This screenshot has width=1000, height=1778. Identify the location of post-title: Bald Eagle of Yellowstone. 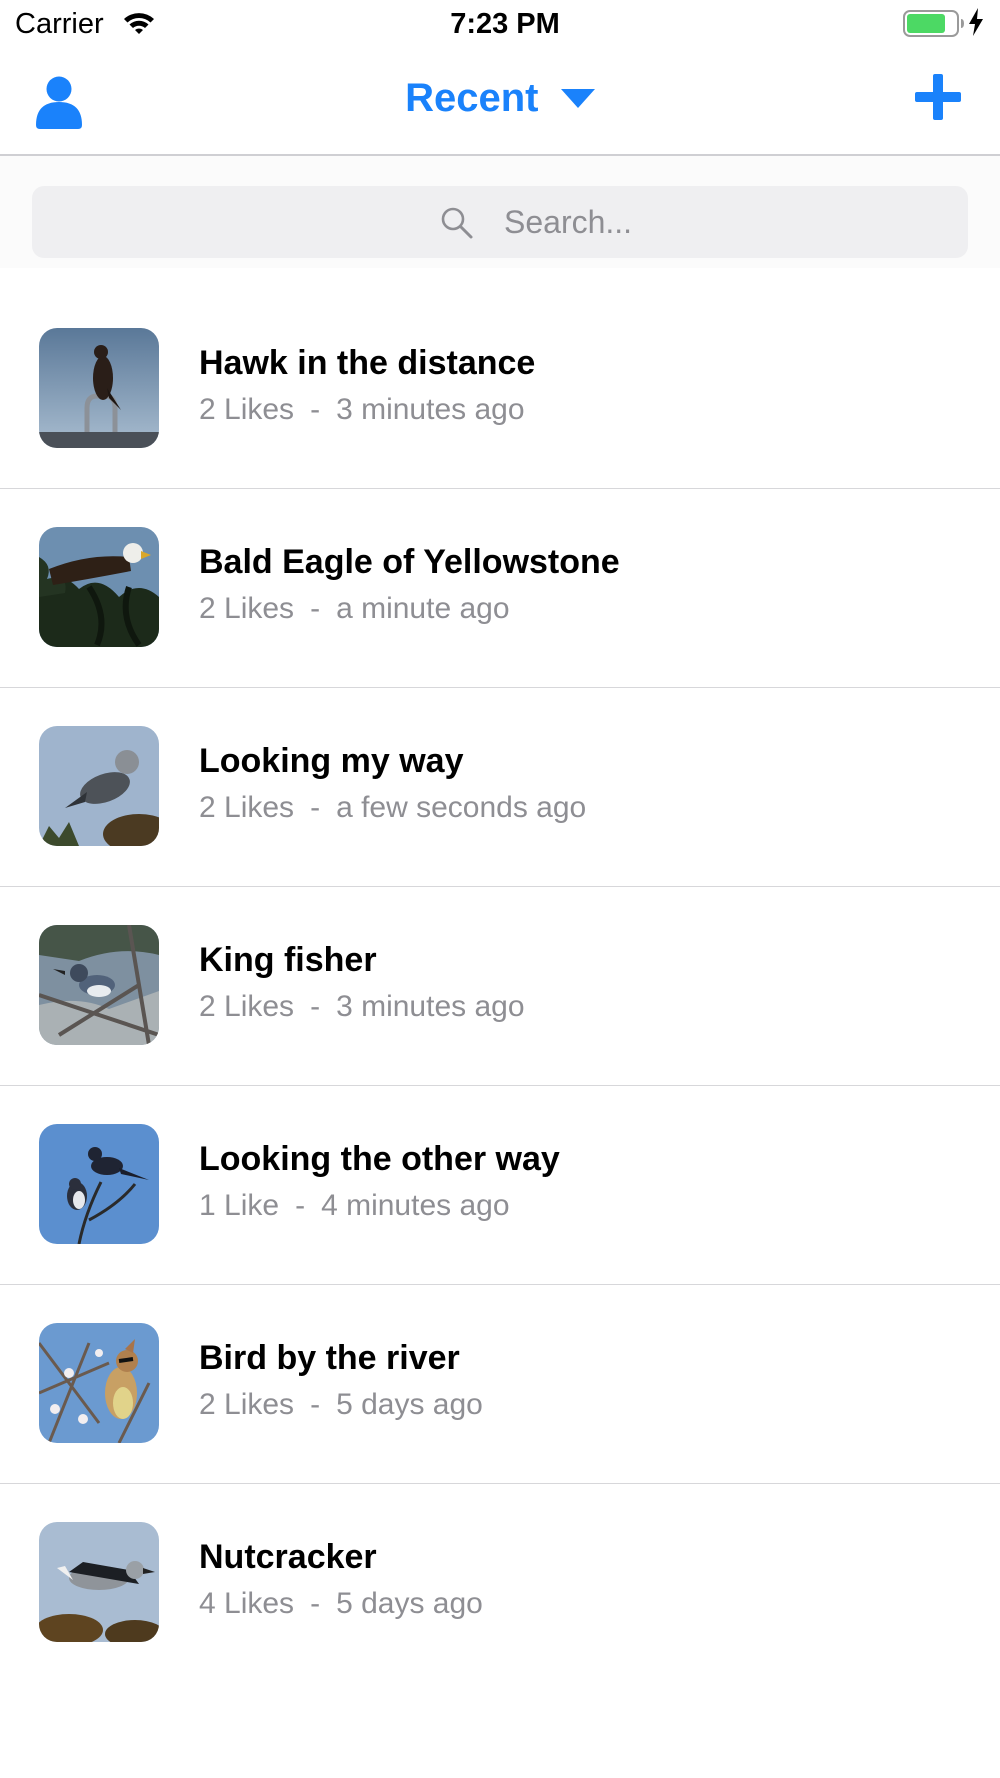
(409, 562).